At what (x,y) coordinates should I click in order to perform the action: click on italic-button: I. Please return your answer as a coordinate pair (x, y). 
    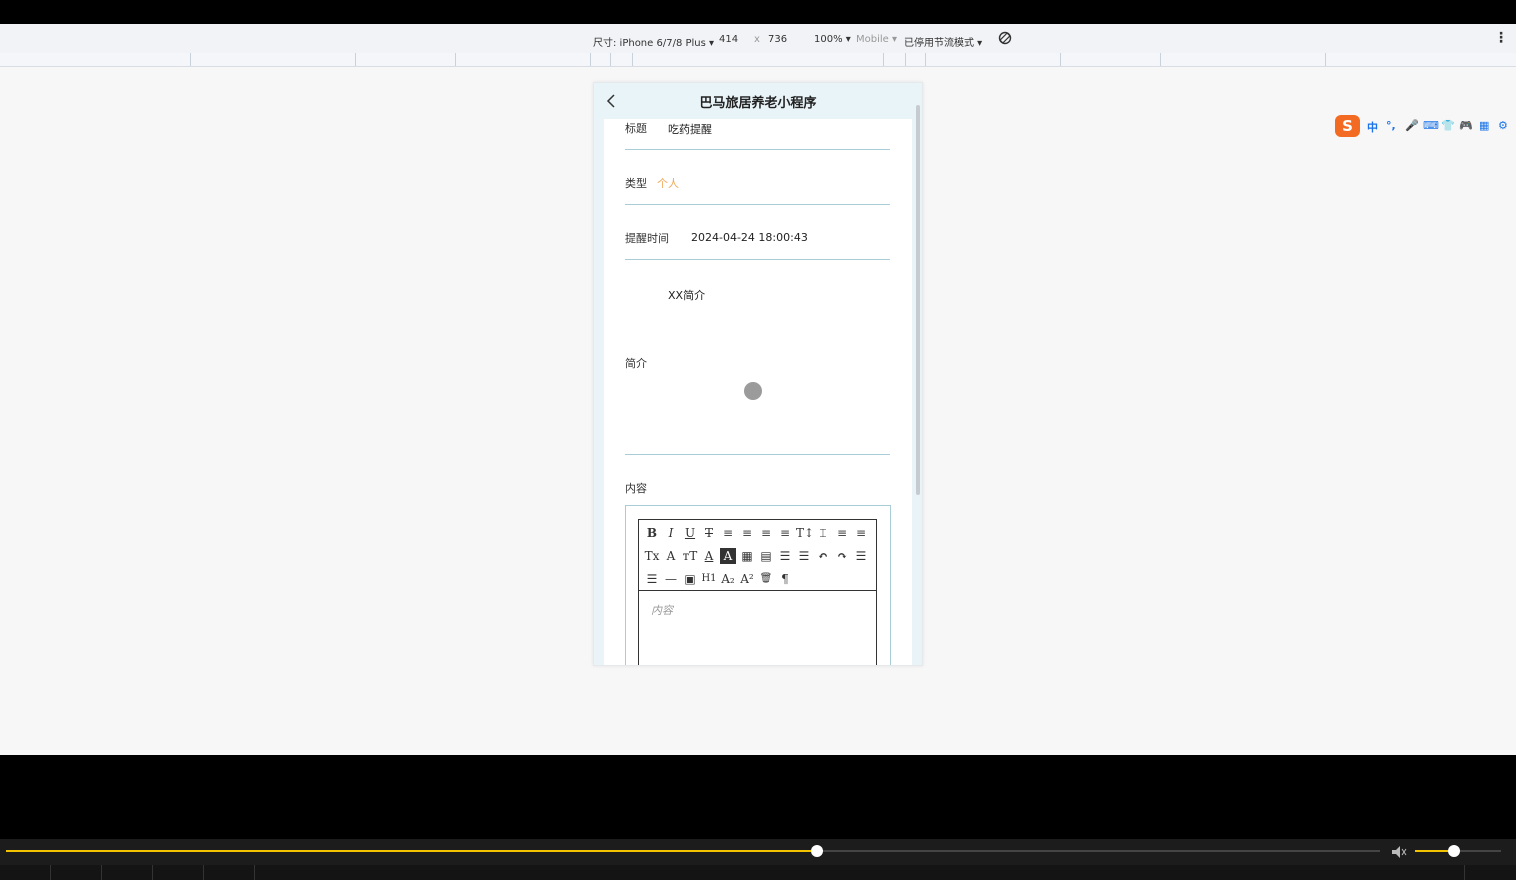
    Looking at the image, I should click on (671, 533).